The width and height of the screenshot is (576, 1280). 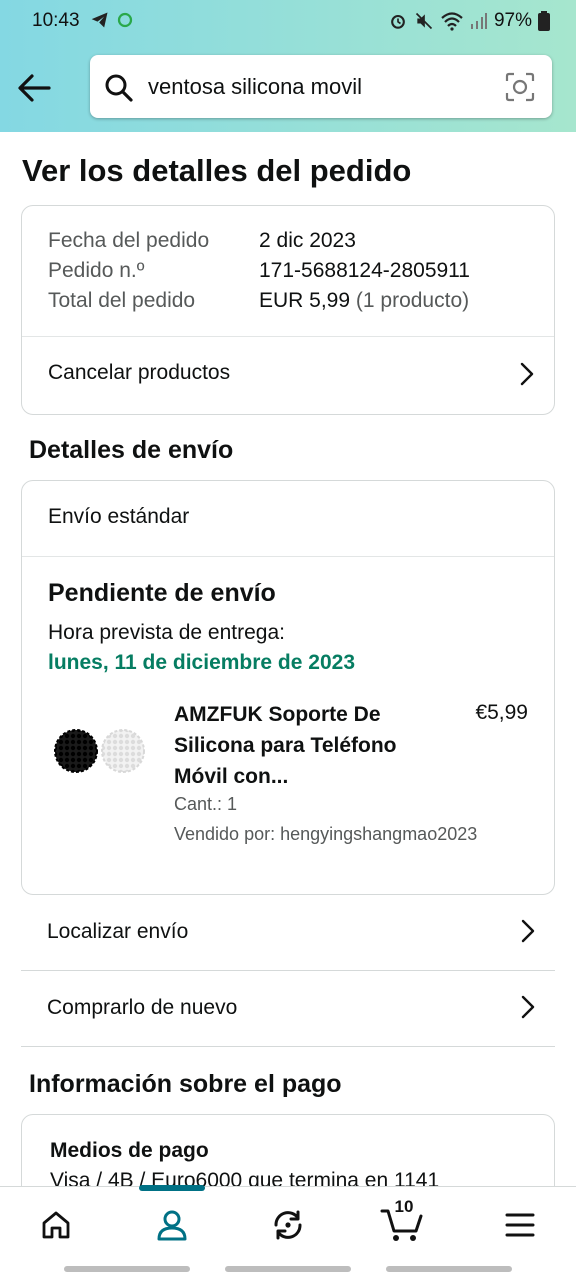 What do you see at coordinates (131, 450) in the screenshot?
I see `shipping-heading: Detalles de envío` at bounding box center [131, 450].